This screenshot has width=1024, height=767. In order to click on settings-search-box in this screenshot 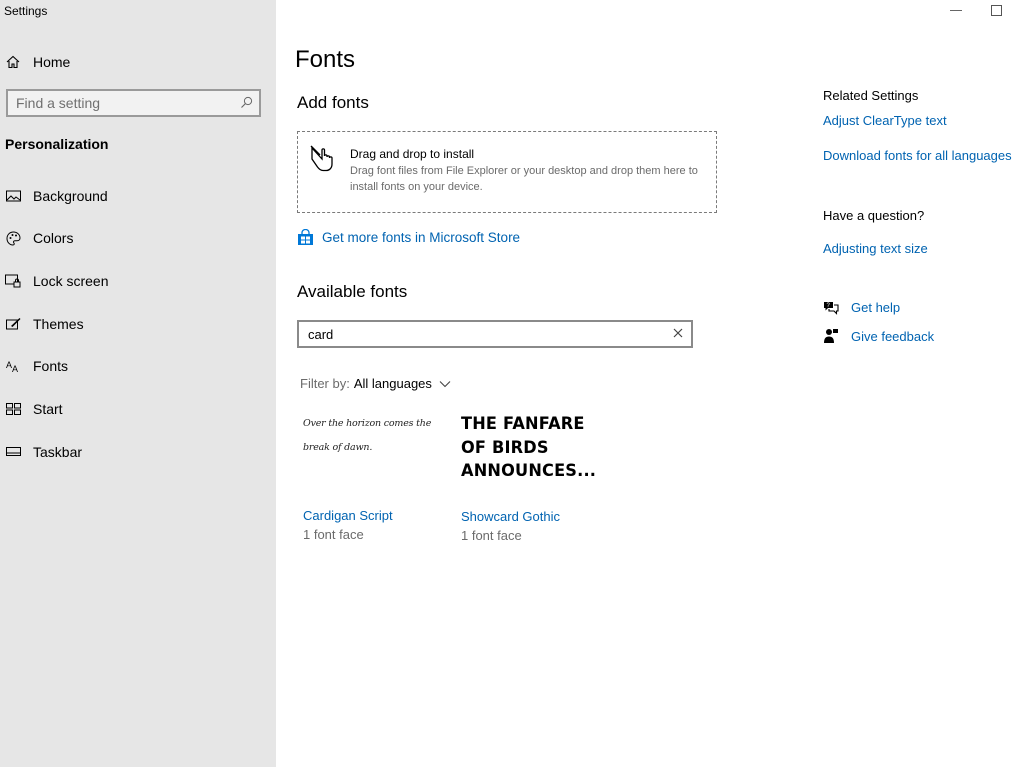, I will do `click(133, 103)`.